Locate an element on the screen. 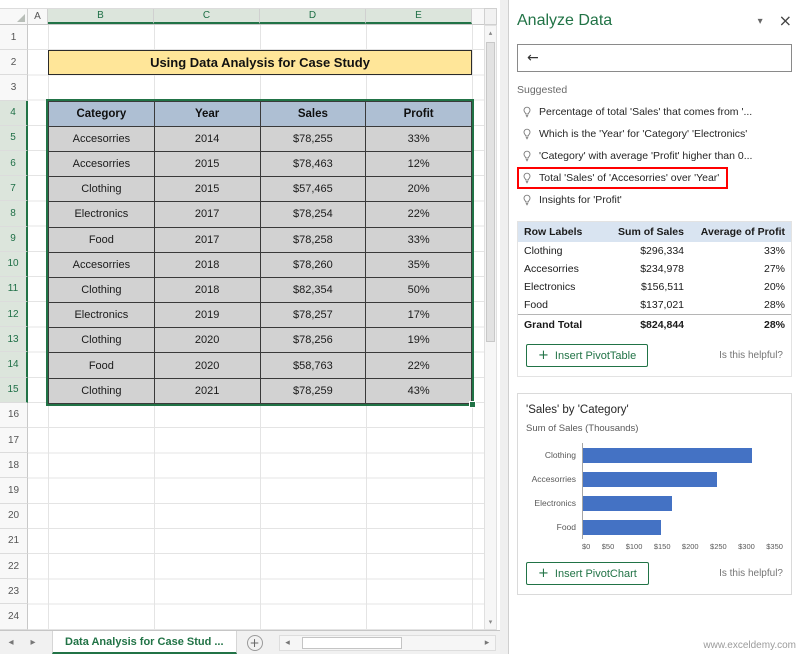 The image size is (800, 654). table-cell: 2014 is located at coordinates (207, 138).